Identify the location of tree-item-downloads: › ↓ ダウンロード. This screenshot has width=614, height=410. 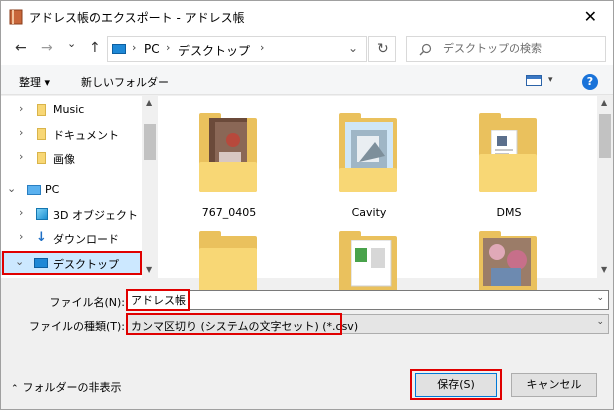
(71, 238).